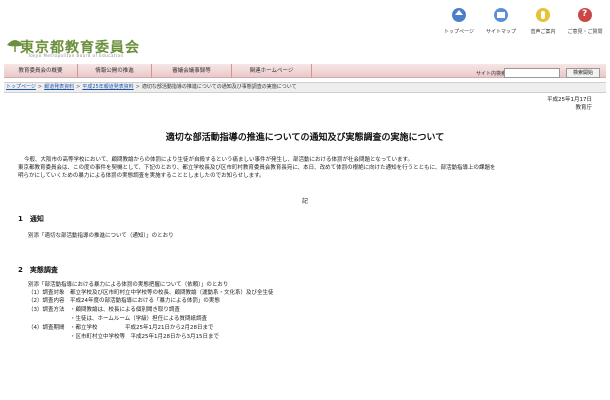  What do you see at coordinates (139, 319) in the screenshot?
I see `survey-line: ・生徒は、ホームルーム（学級）担任による質問紙調査` at bounding box center [139, 319].